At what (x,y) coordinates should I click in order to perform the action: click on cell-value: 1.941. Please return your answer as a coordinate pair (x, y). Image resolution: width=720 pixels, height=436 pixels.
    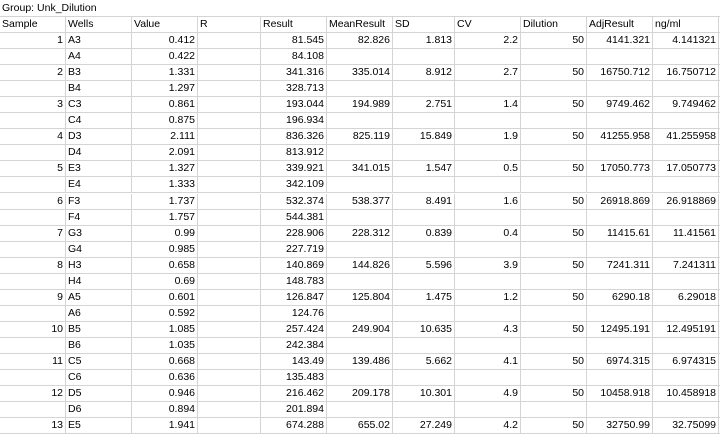
    Looking at the image, I should click on (165, 426).